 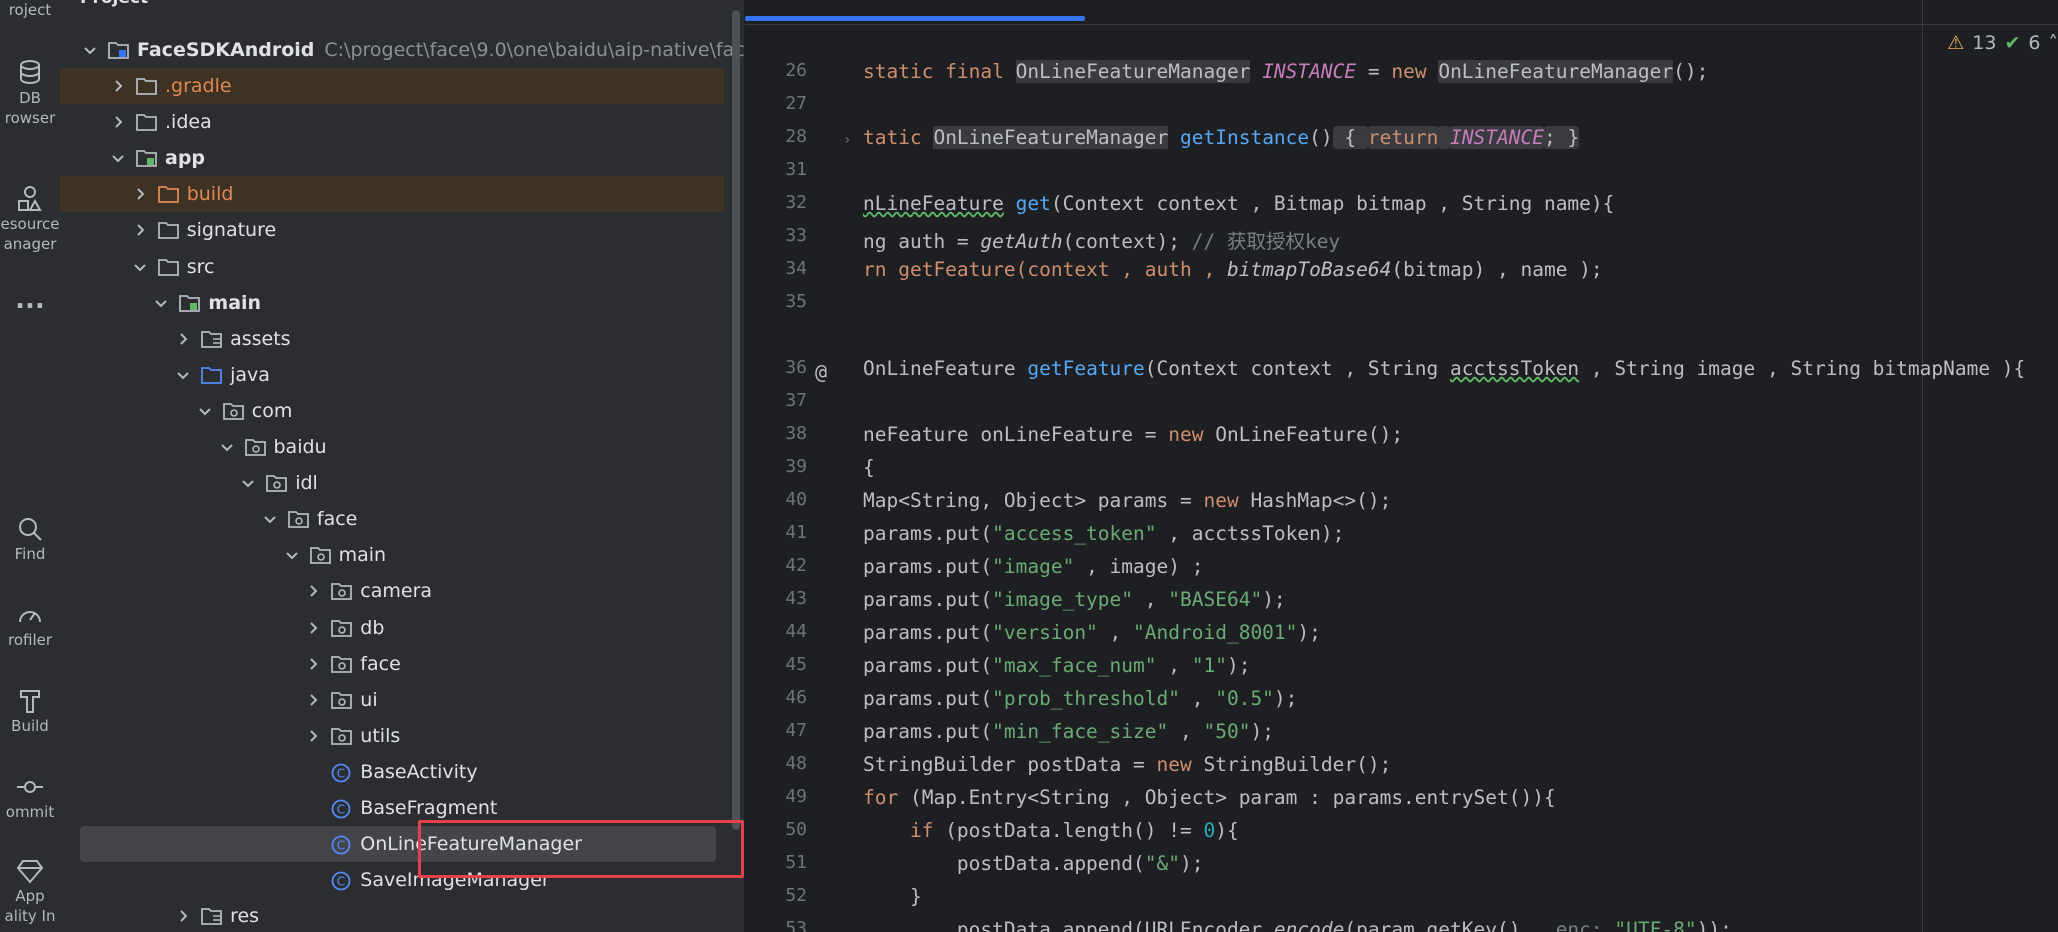 I want to click on code-line-52: }, so click(x=892, y=896).